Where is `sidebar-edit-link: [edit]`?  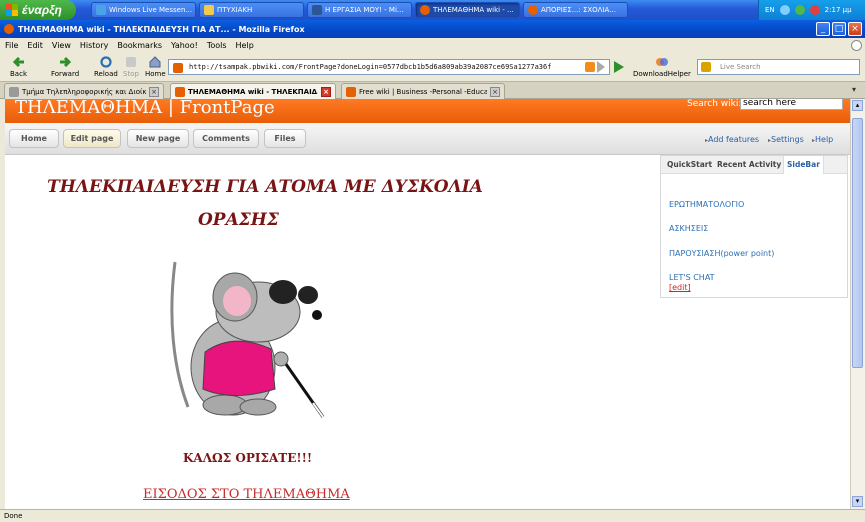
sidebar-edit-link: [edit] is located at coordinates (680, 287).